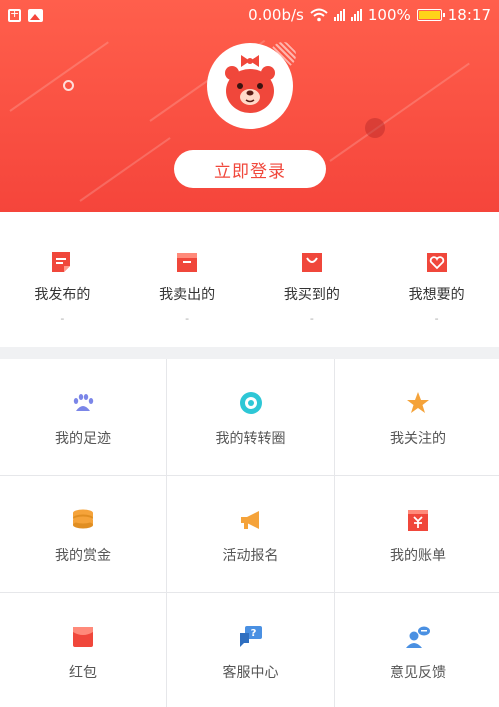  Describe the element at coordinates (436, 279) in the screenshot. I see `stat-wanted: 我想要的 -` at that location.